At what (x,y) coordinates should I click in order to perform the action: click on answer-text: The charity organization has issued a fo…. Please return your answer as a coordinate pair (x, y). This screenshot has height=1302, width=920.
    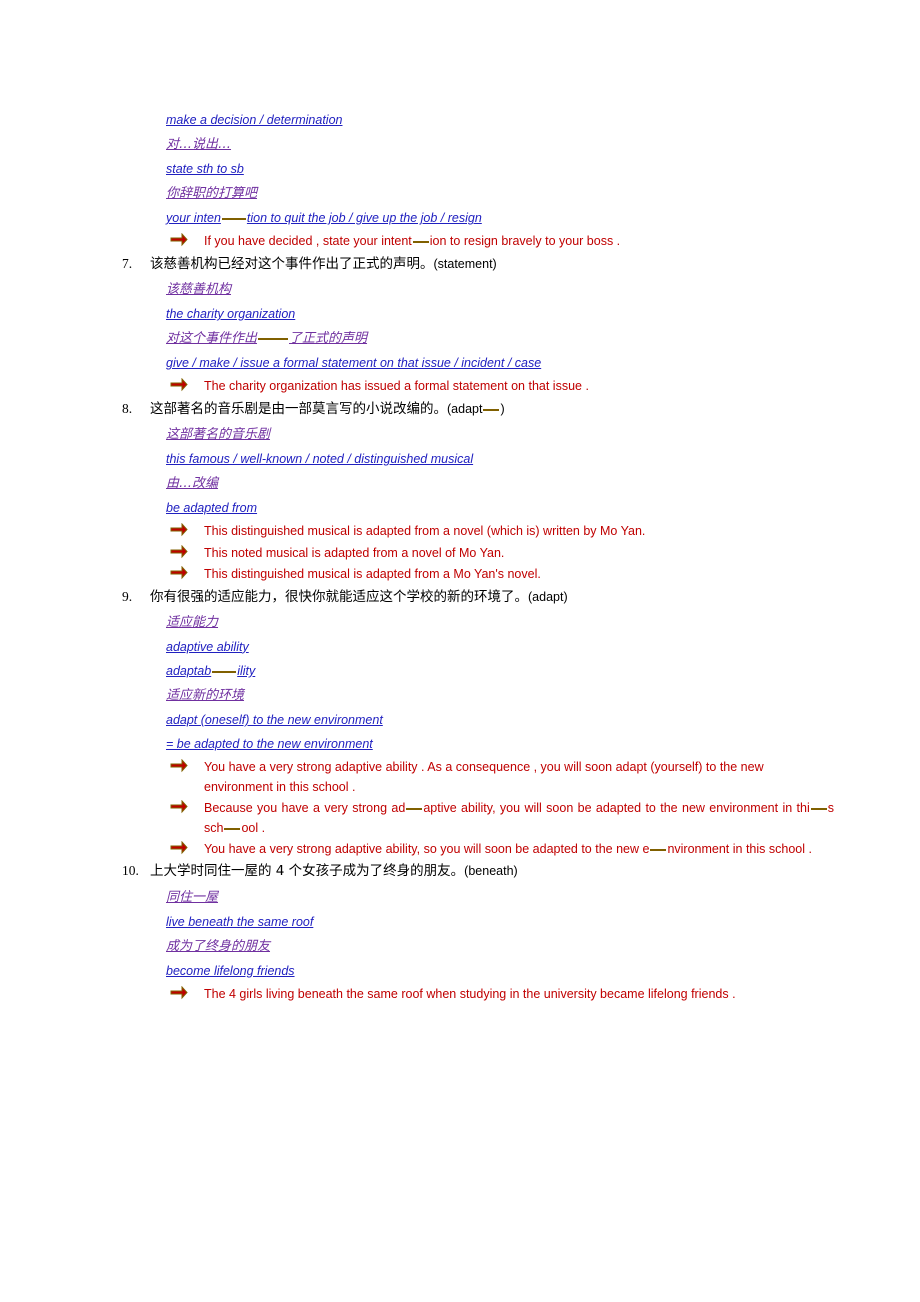
    Looking at the image, I should click on (396, 386).